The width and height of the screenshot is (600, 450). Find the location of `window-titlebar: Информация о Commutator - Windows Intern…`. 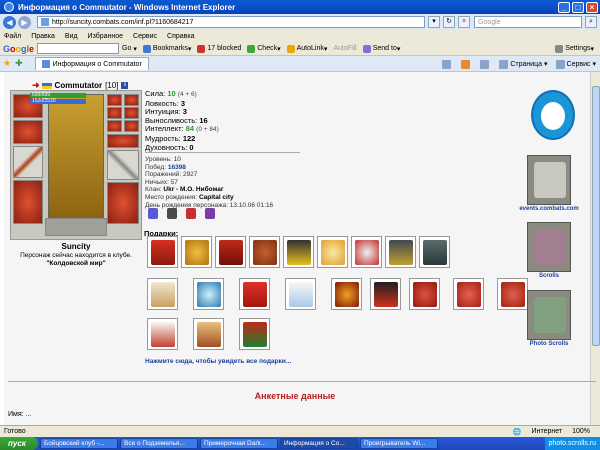

window-titlebar: Информация о Commutator - Windows Intern… is located at coordinates (300, 7).